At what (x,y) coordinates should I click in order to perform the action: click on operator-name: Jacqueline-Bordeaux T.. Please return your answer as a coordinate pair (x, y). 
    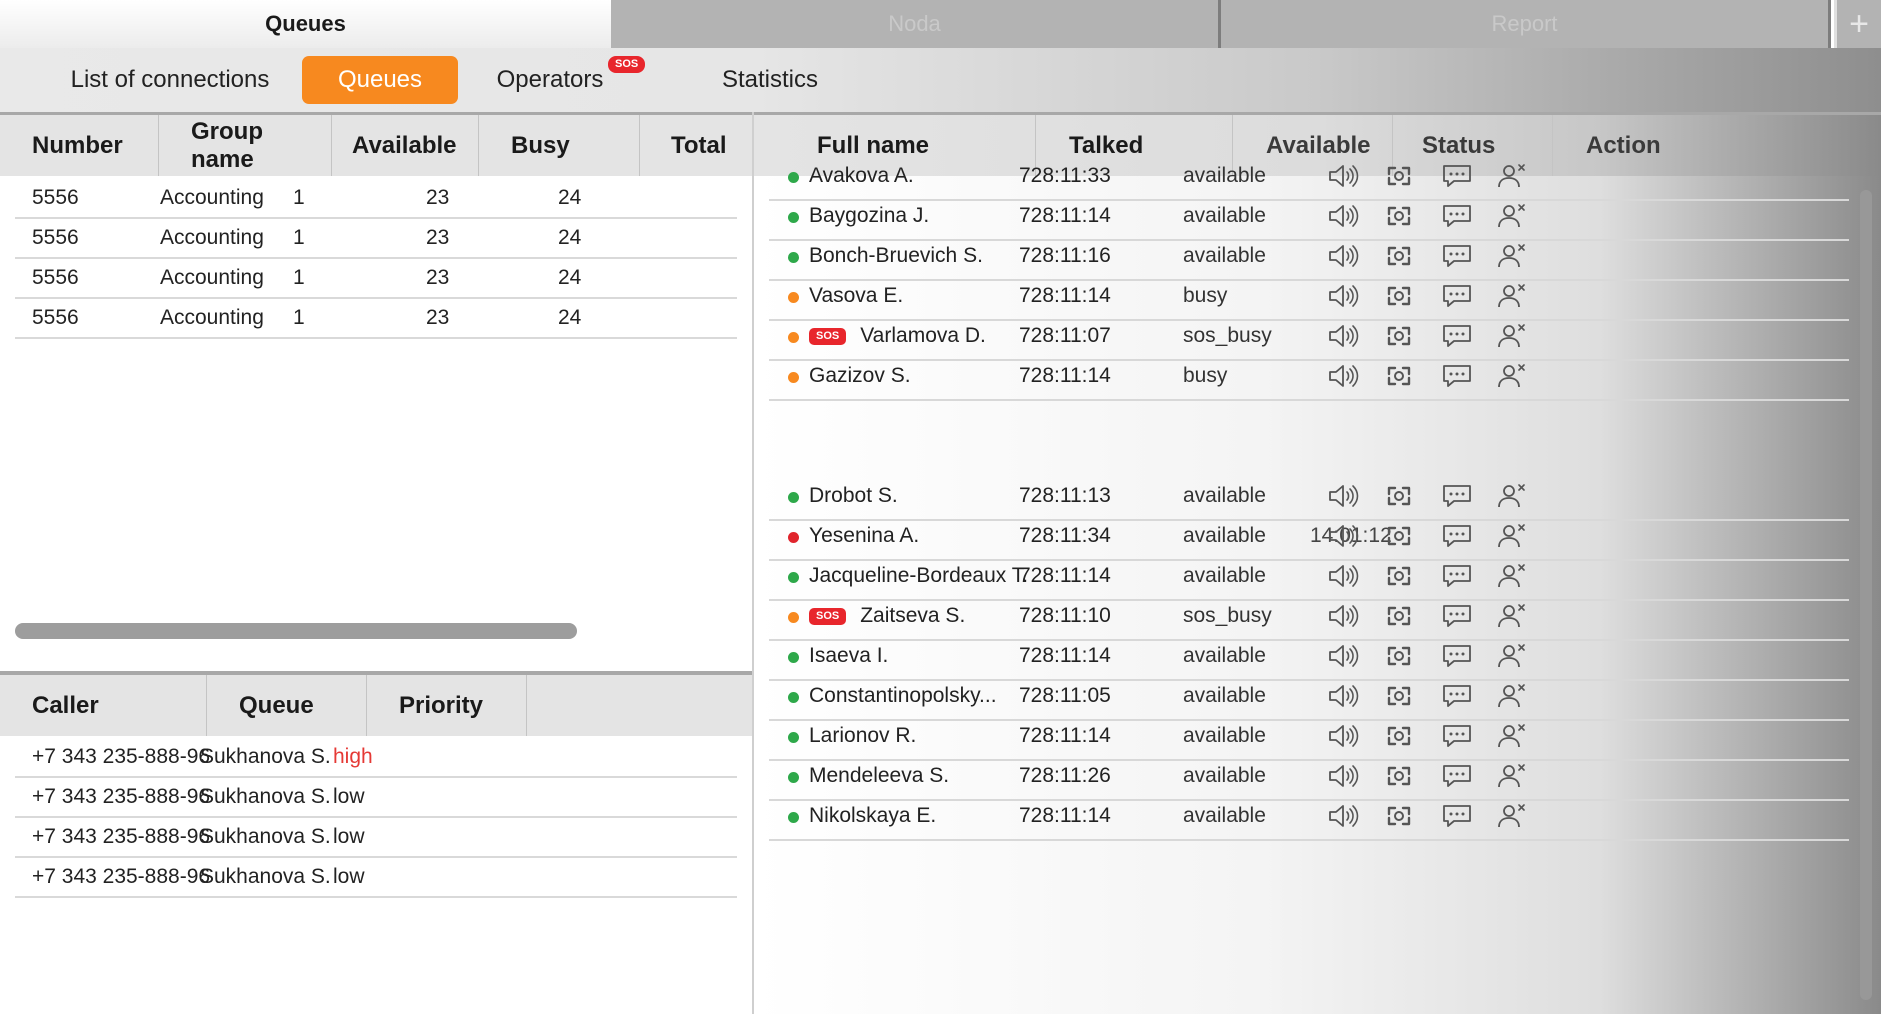
    Looking at the image, I should click on (919, 575).